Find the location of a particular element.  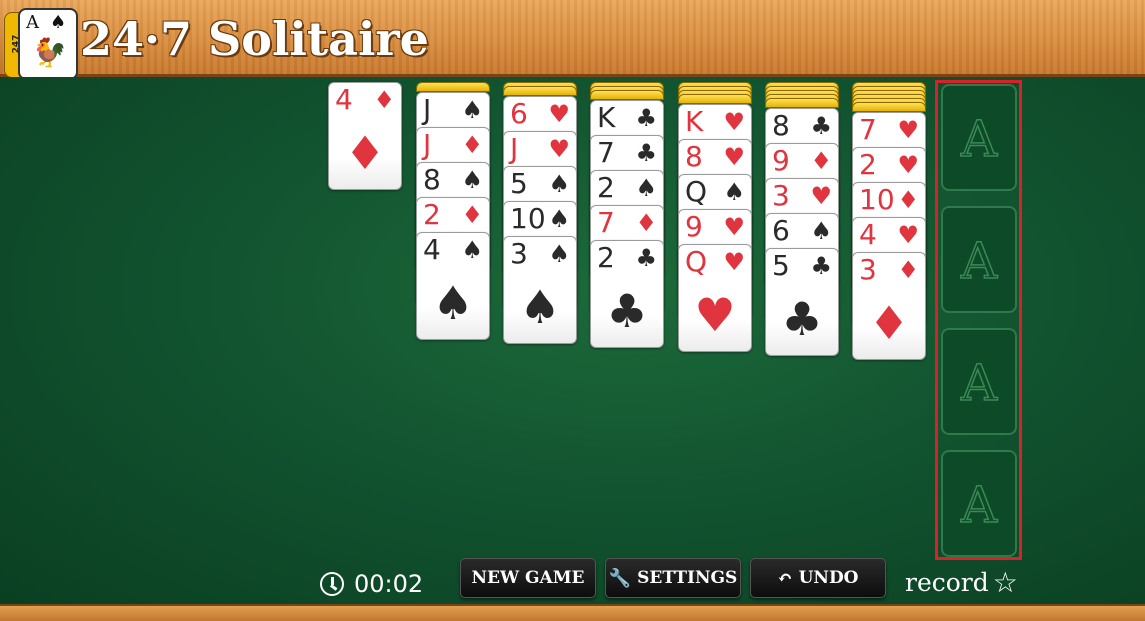

playing-card: 4 ♦ ♦ is located at coordinates (365, 136).